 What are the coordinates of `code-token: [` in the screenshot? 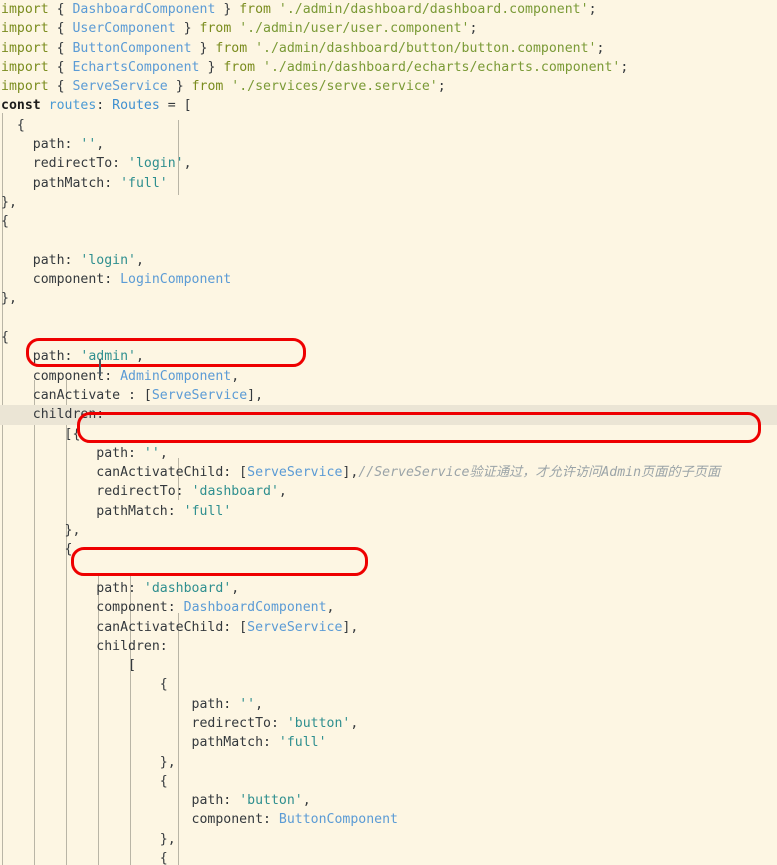 It's located at (68, 666).